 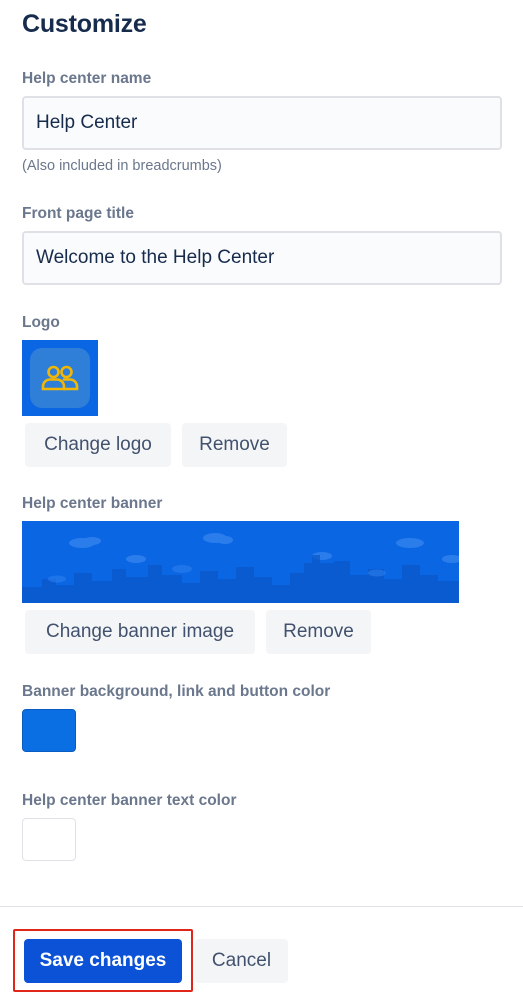 What do you see at coordinates (234, 445) in the screenshot?
I see `remove-logo-button: Remove` at bounding box center [234, 445].